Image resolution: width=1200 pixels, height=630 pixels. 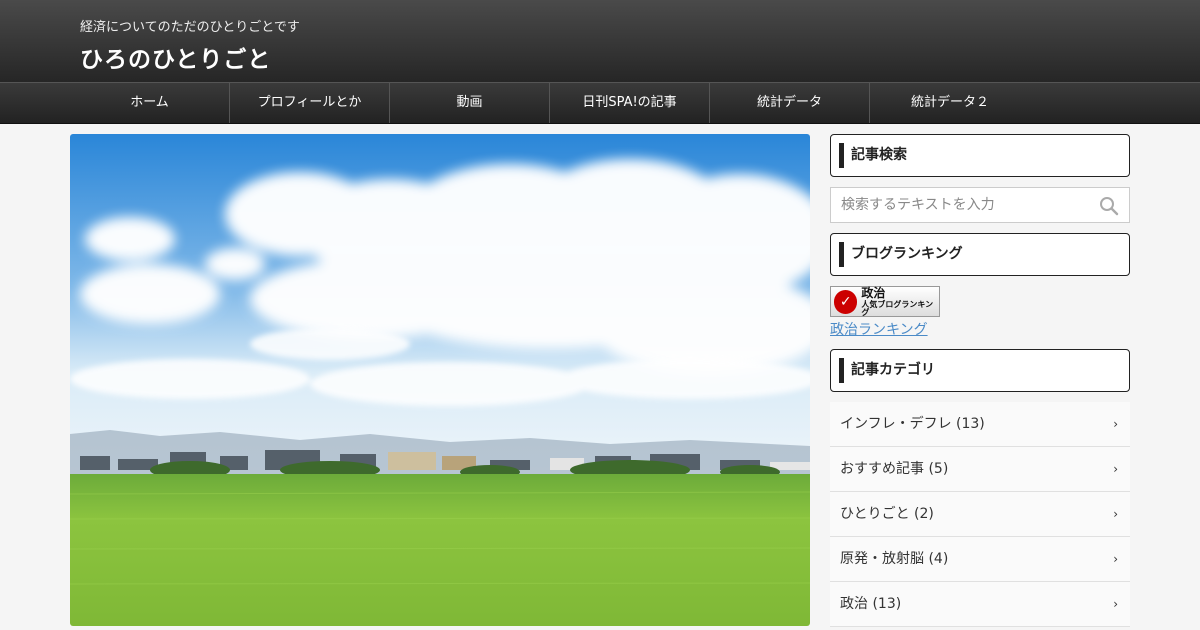 I want to click on category-item: 原発・放射脳 (4) ›, so click(x=980, y=559).